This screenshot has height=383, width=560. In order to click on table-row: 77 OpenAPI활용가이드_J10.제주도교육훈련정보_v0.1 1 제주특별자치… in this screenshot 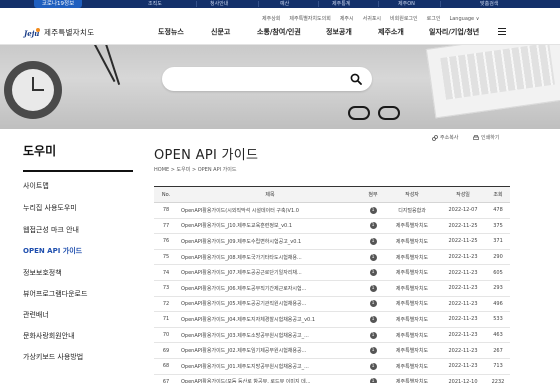, I will do `click(332, 226)`.